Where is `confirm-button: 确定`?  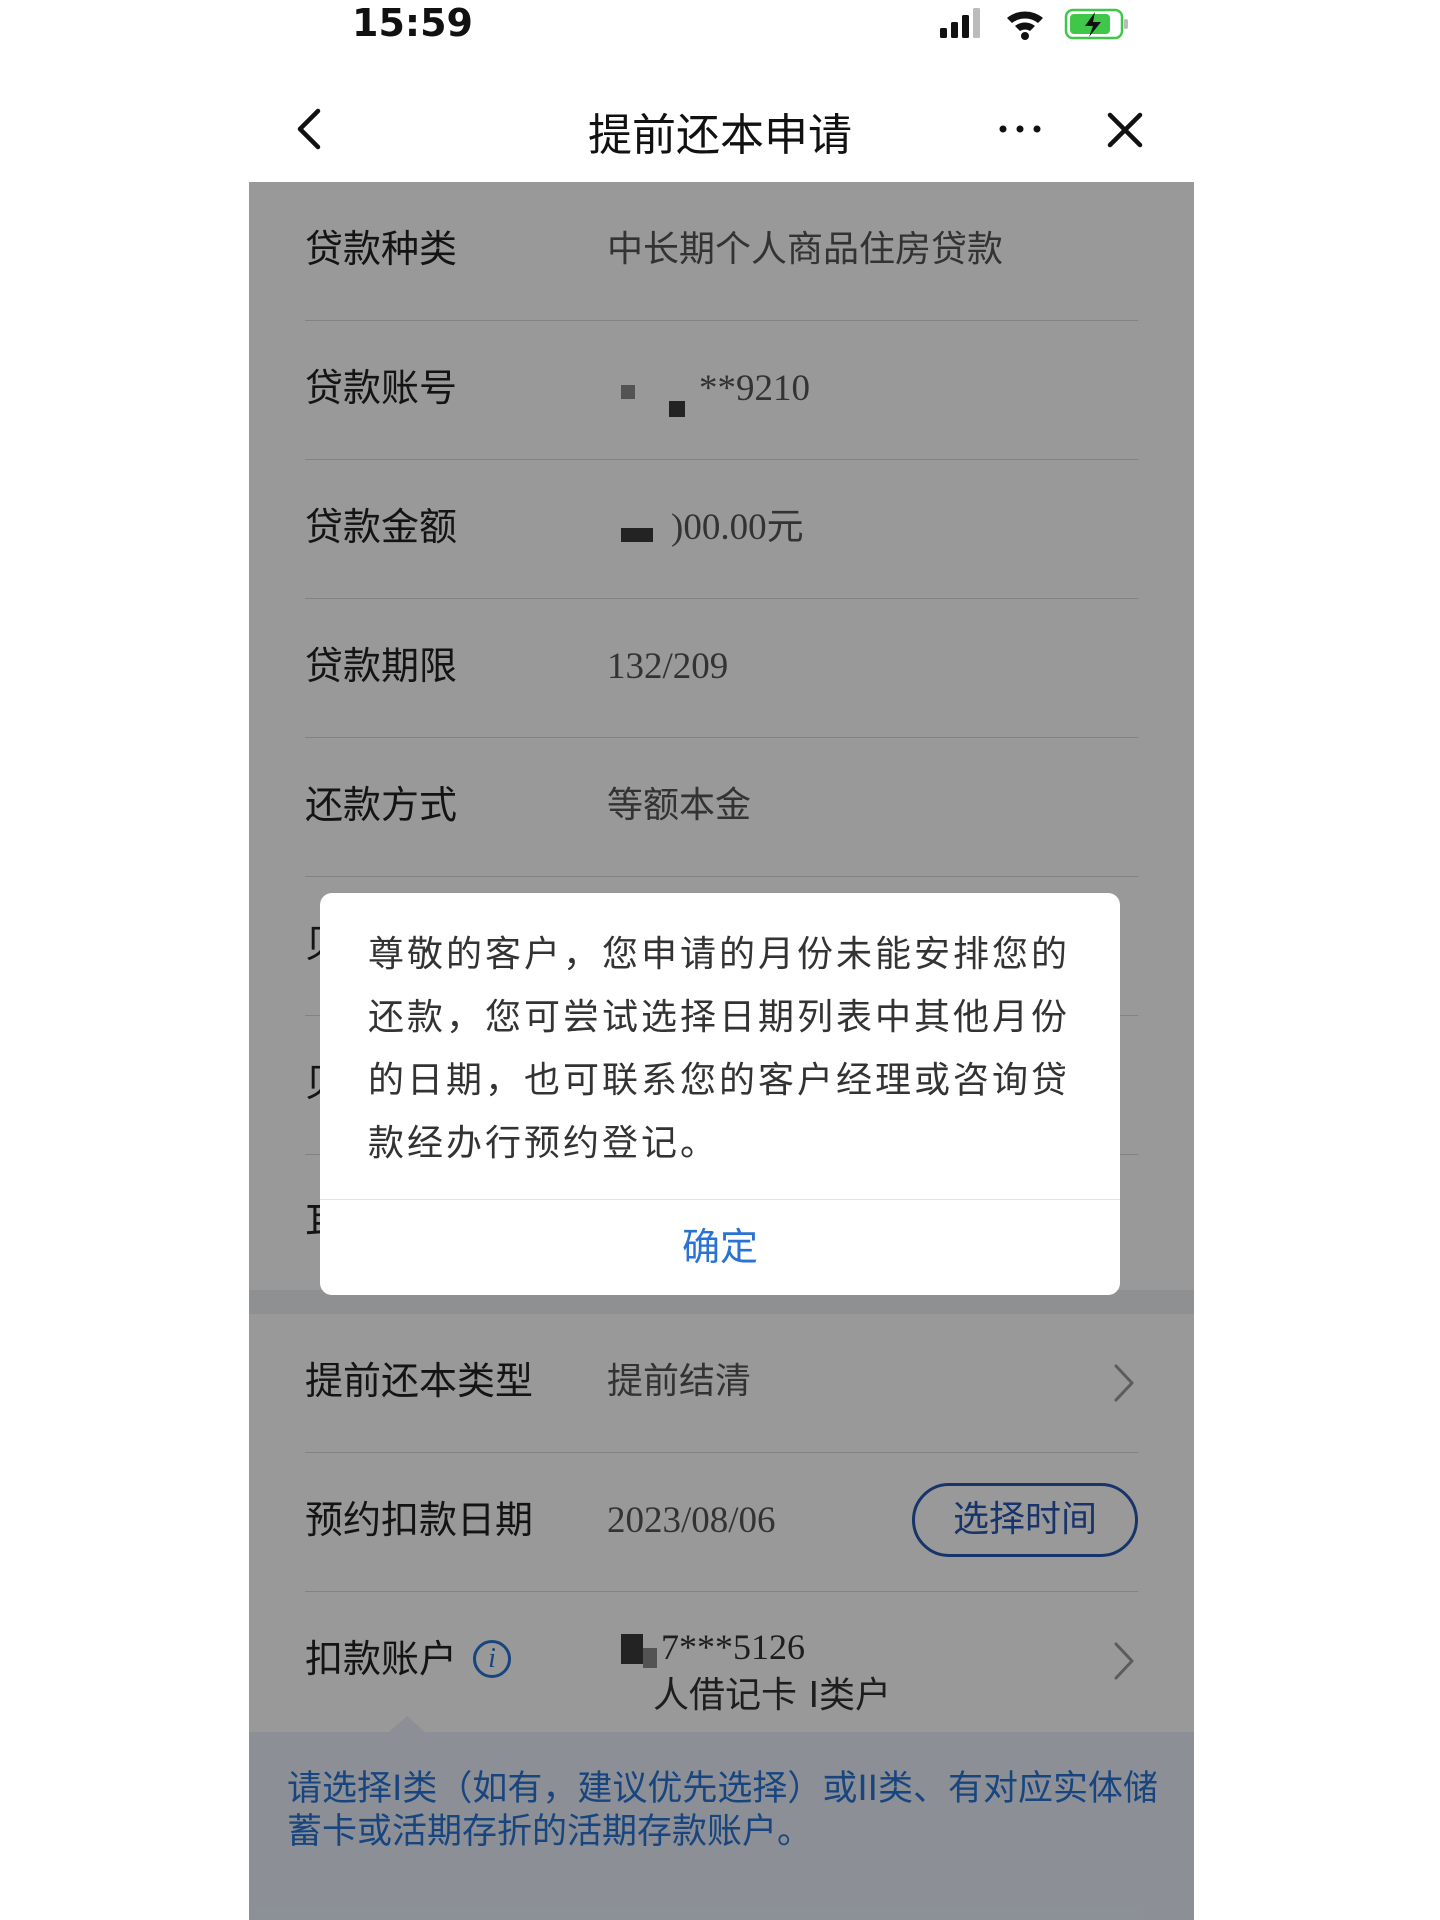 confirm-button: 确定 is located at coordinates (720, 1247).